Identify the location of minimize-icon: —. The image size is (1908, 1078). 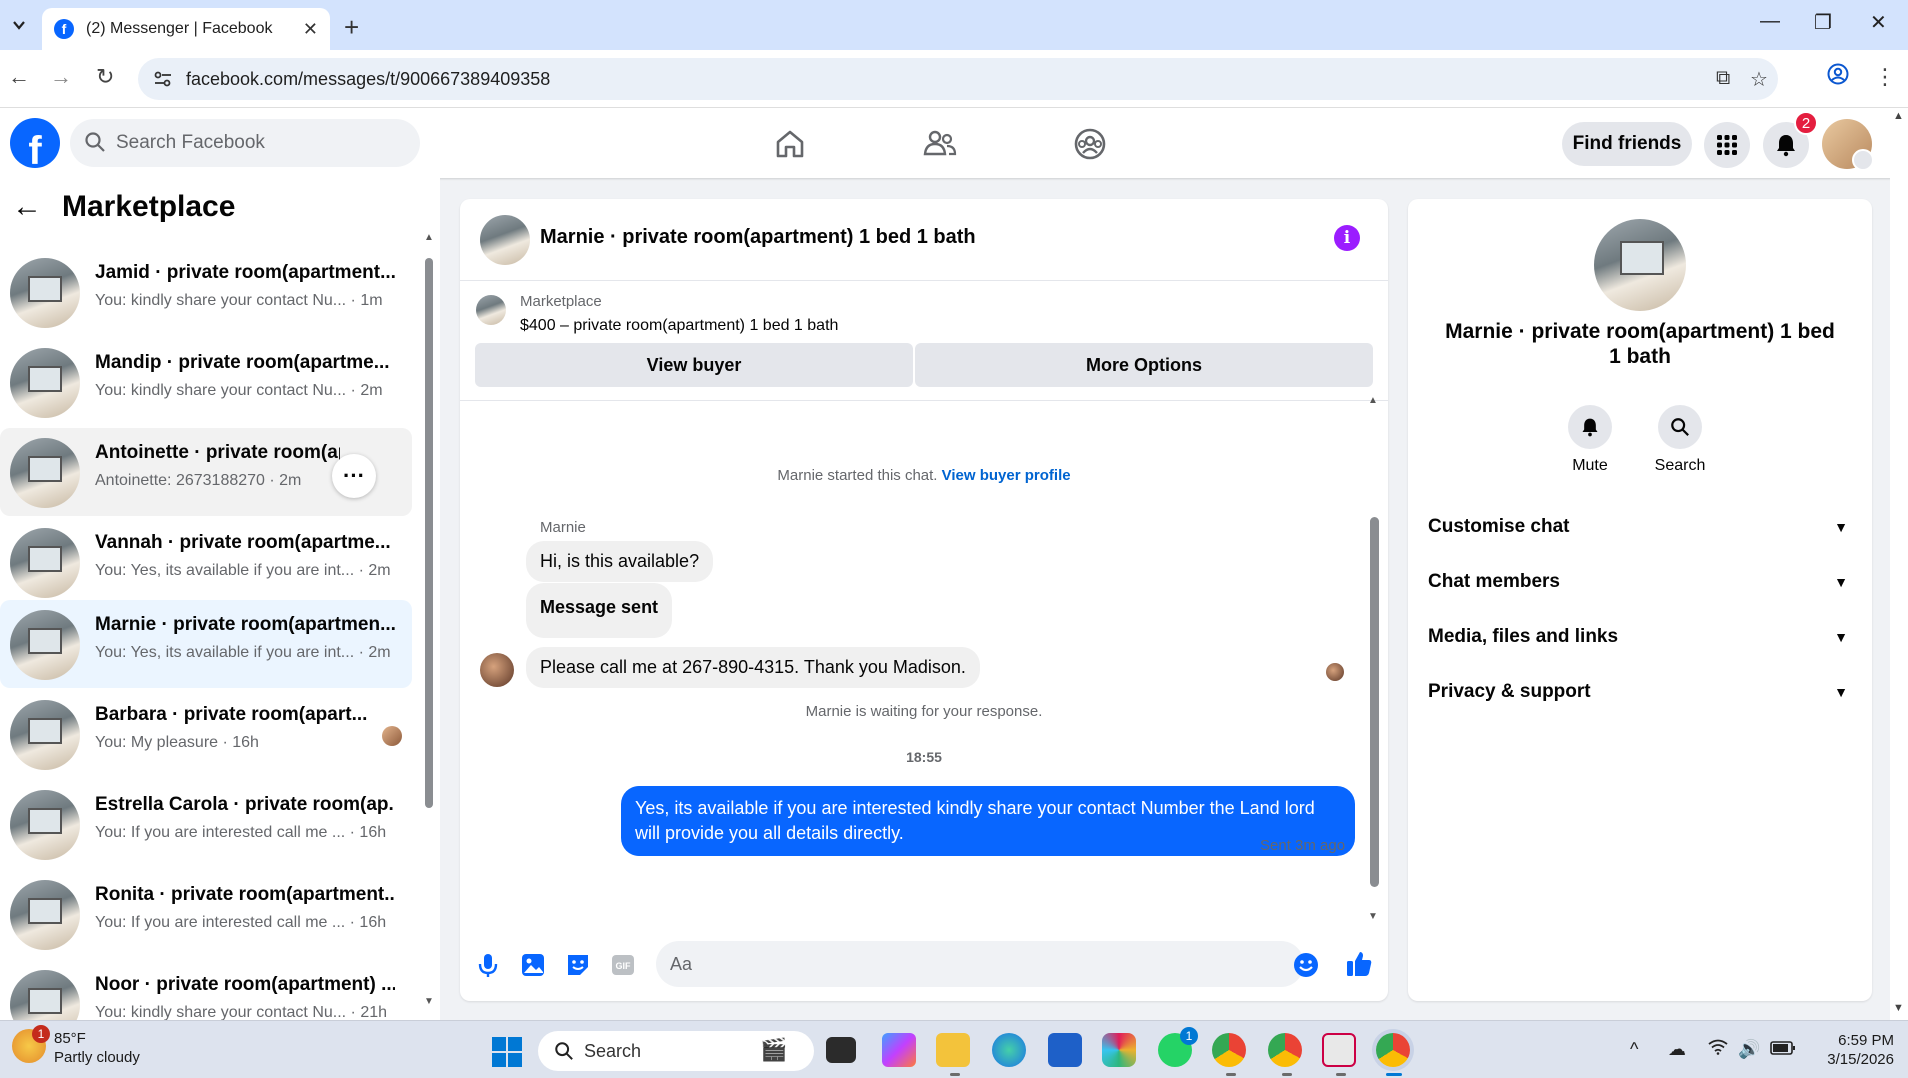
(1770, 21).